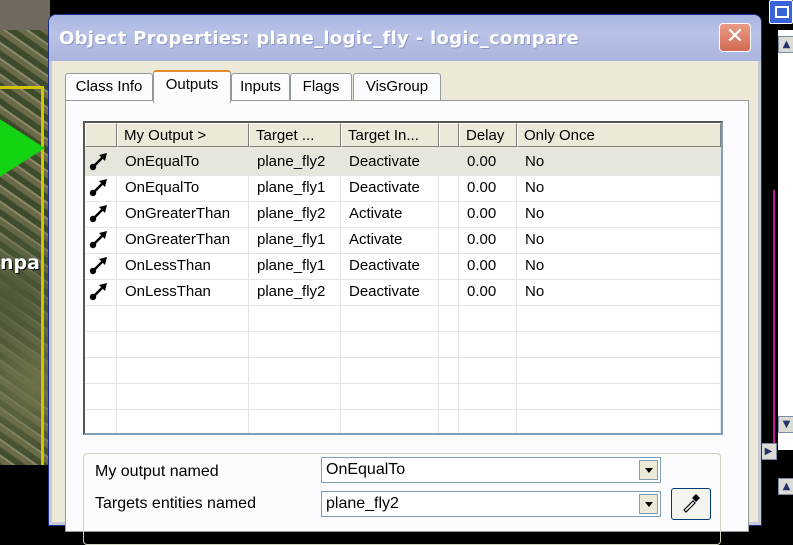  I want to click on tab-outputs: Outputs, so click(192, 86).